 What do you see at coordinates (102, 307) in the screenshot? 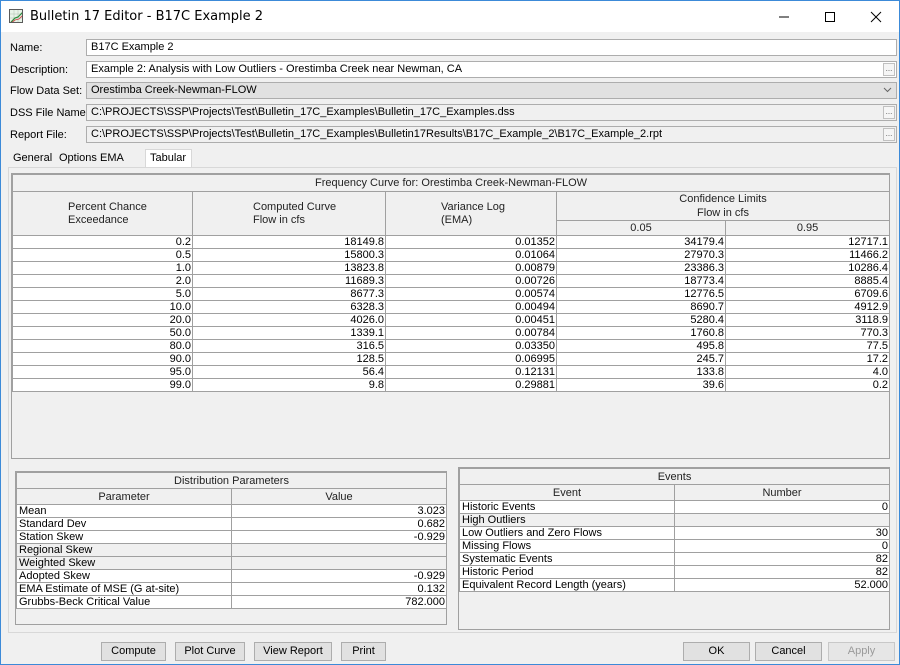
I see `cell-pct: 10.0` at bounding box center [102, 307].